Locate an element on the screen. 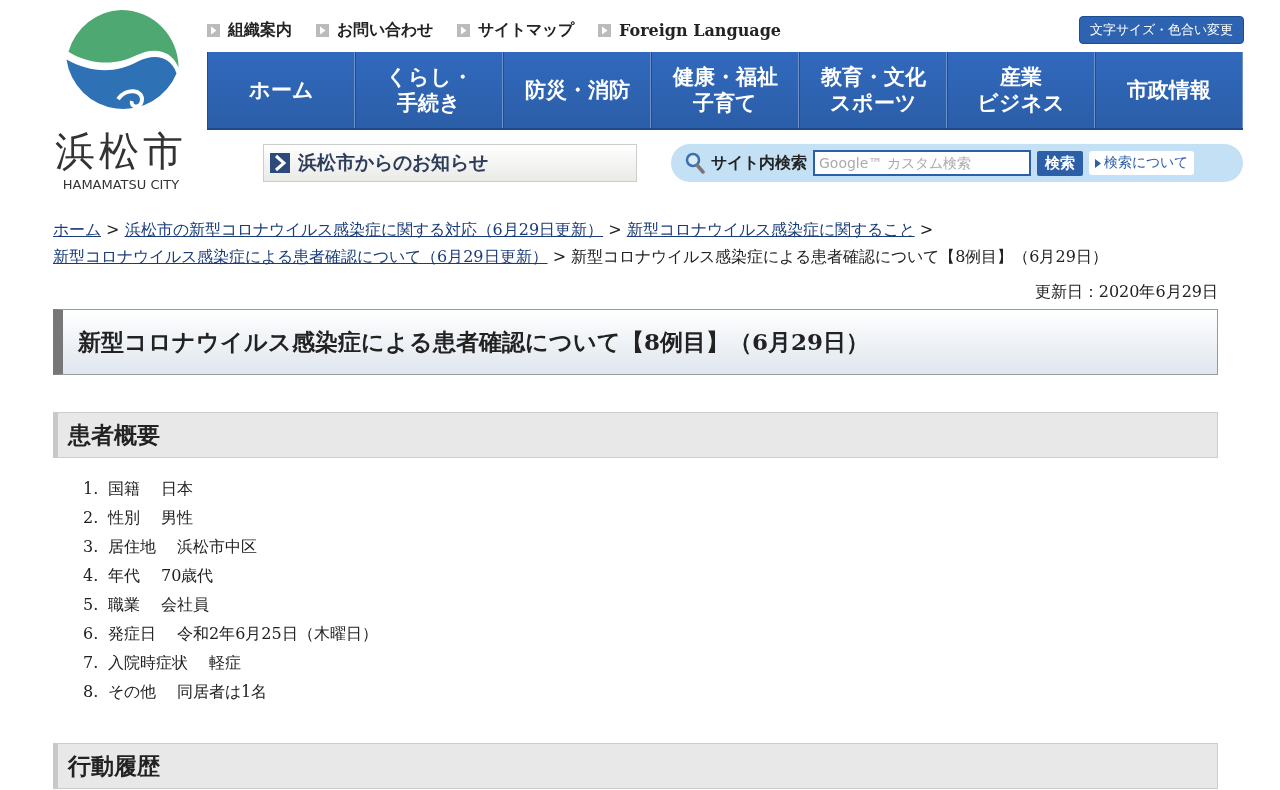 This screenshot has height=790, width=1280. breadcrumb-link: 浜松市の新型コロナウイルス感染症に関する対応（6月29日更新） is located at coordinates (364, 229).